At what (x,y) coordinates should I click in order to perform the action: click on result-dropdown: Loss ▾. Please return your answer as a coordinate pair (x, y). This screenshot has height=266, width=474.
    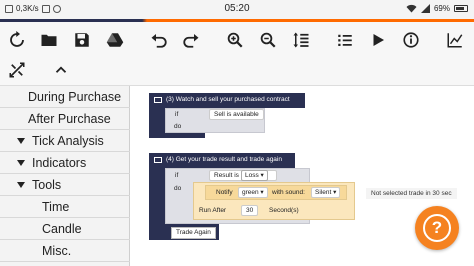
    Looking at the image, I should click on (254, 175).